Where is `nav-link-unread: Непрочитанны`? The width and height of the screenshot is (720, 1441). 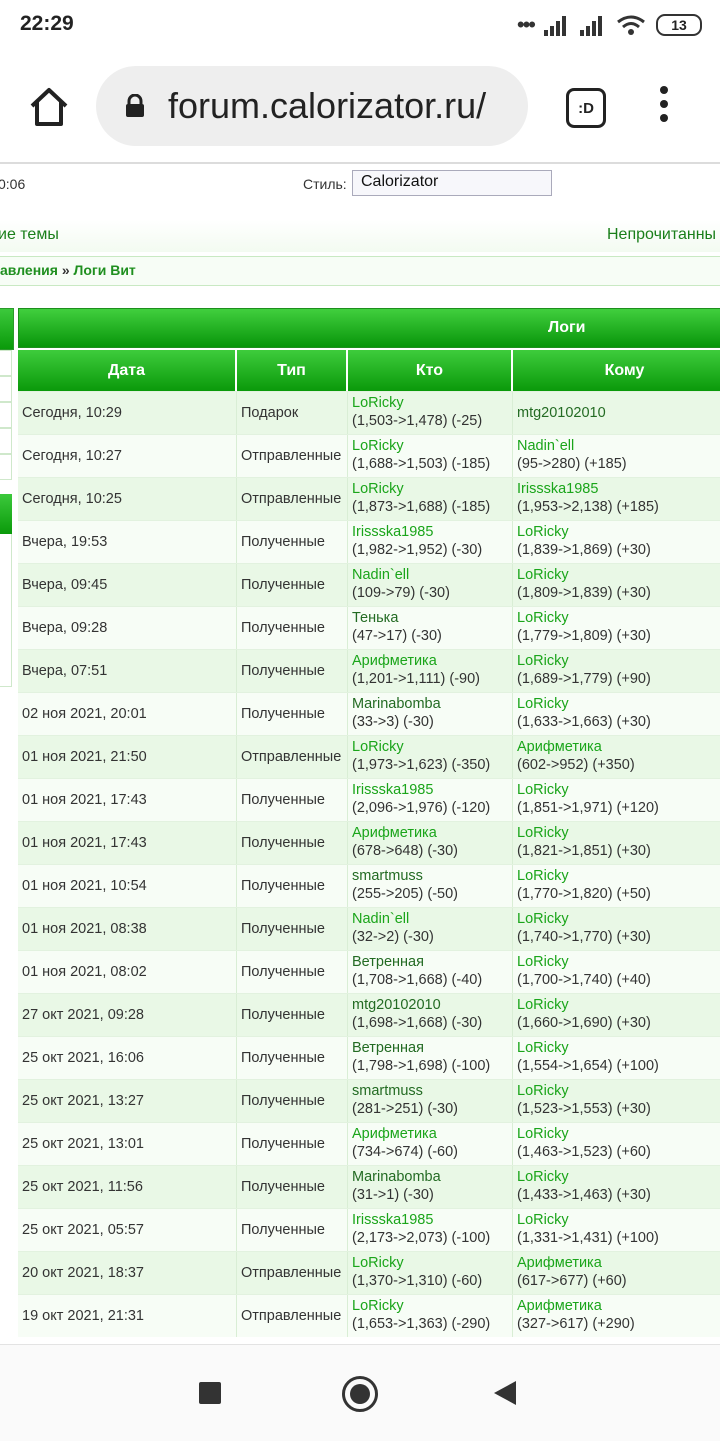
nav-link-unread: Непрочитанны is located at coordinates (661, 235).